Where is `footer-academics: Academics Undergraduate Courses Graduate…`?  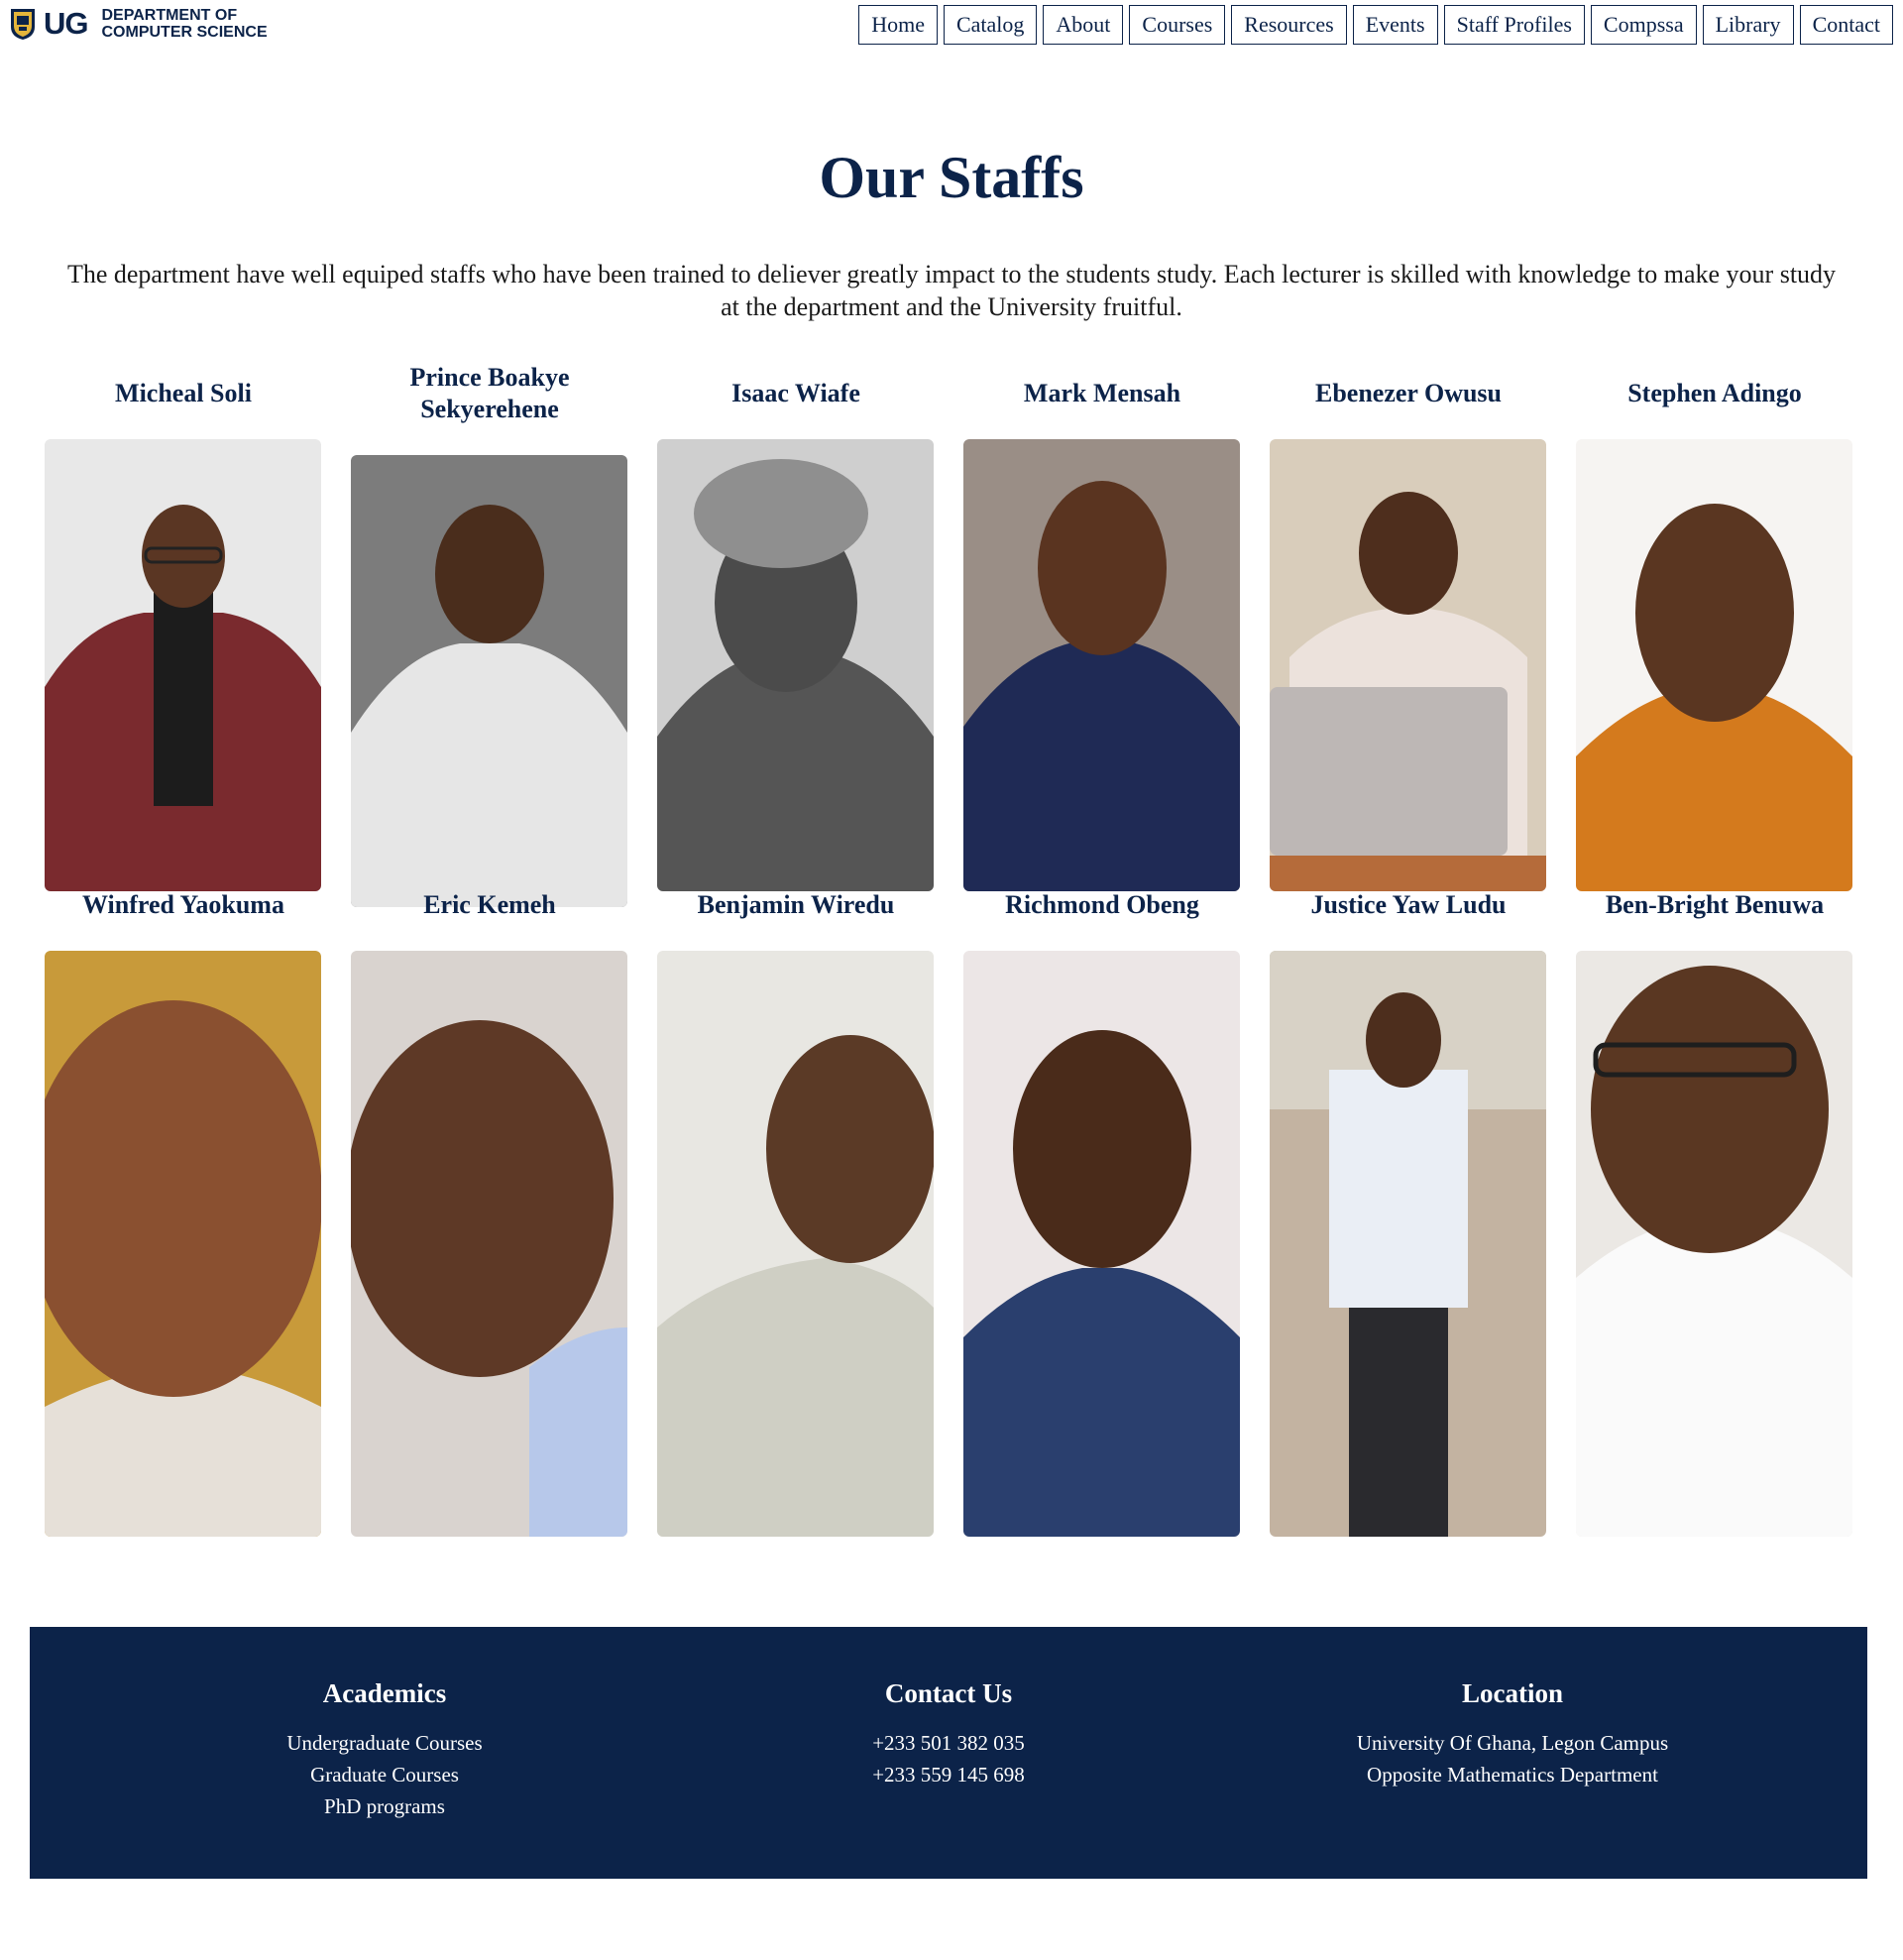
footer-academics: Academics Undergraduate Courses Graduate… is located at coordinates (384, 1750).